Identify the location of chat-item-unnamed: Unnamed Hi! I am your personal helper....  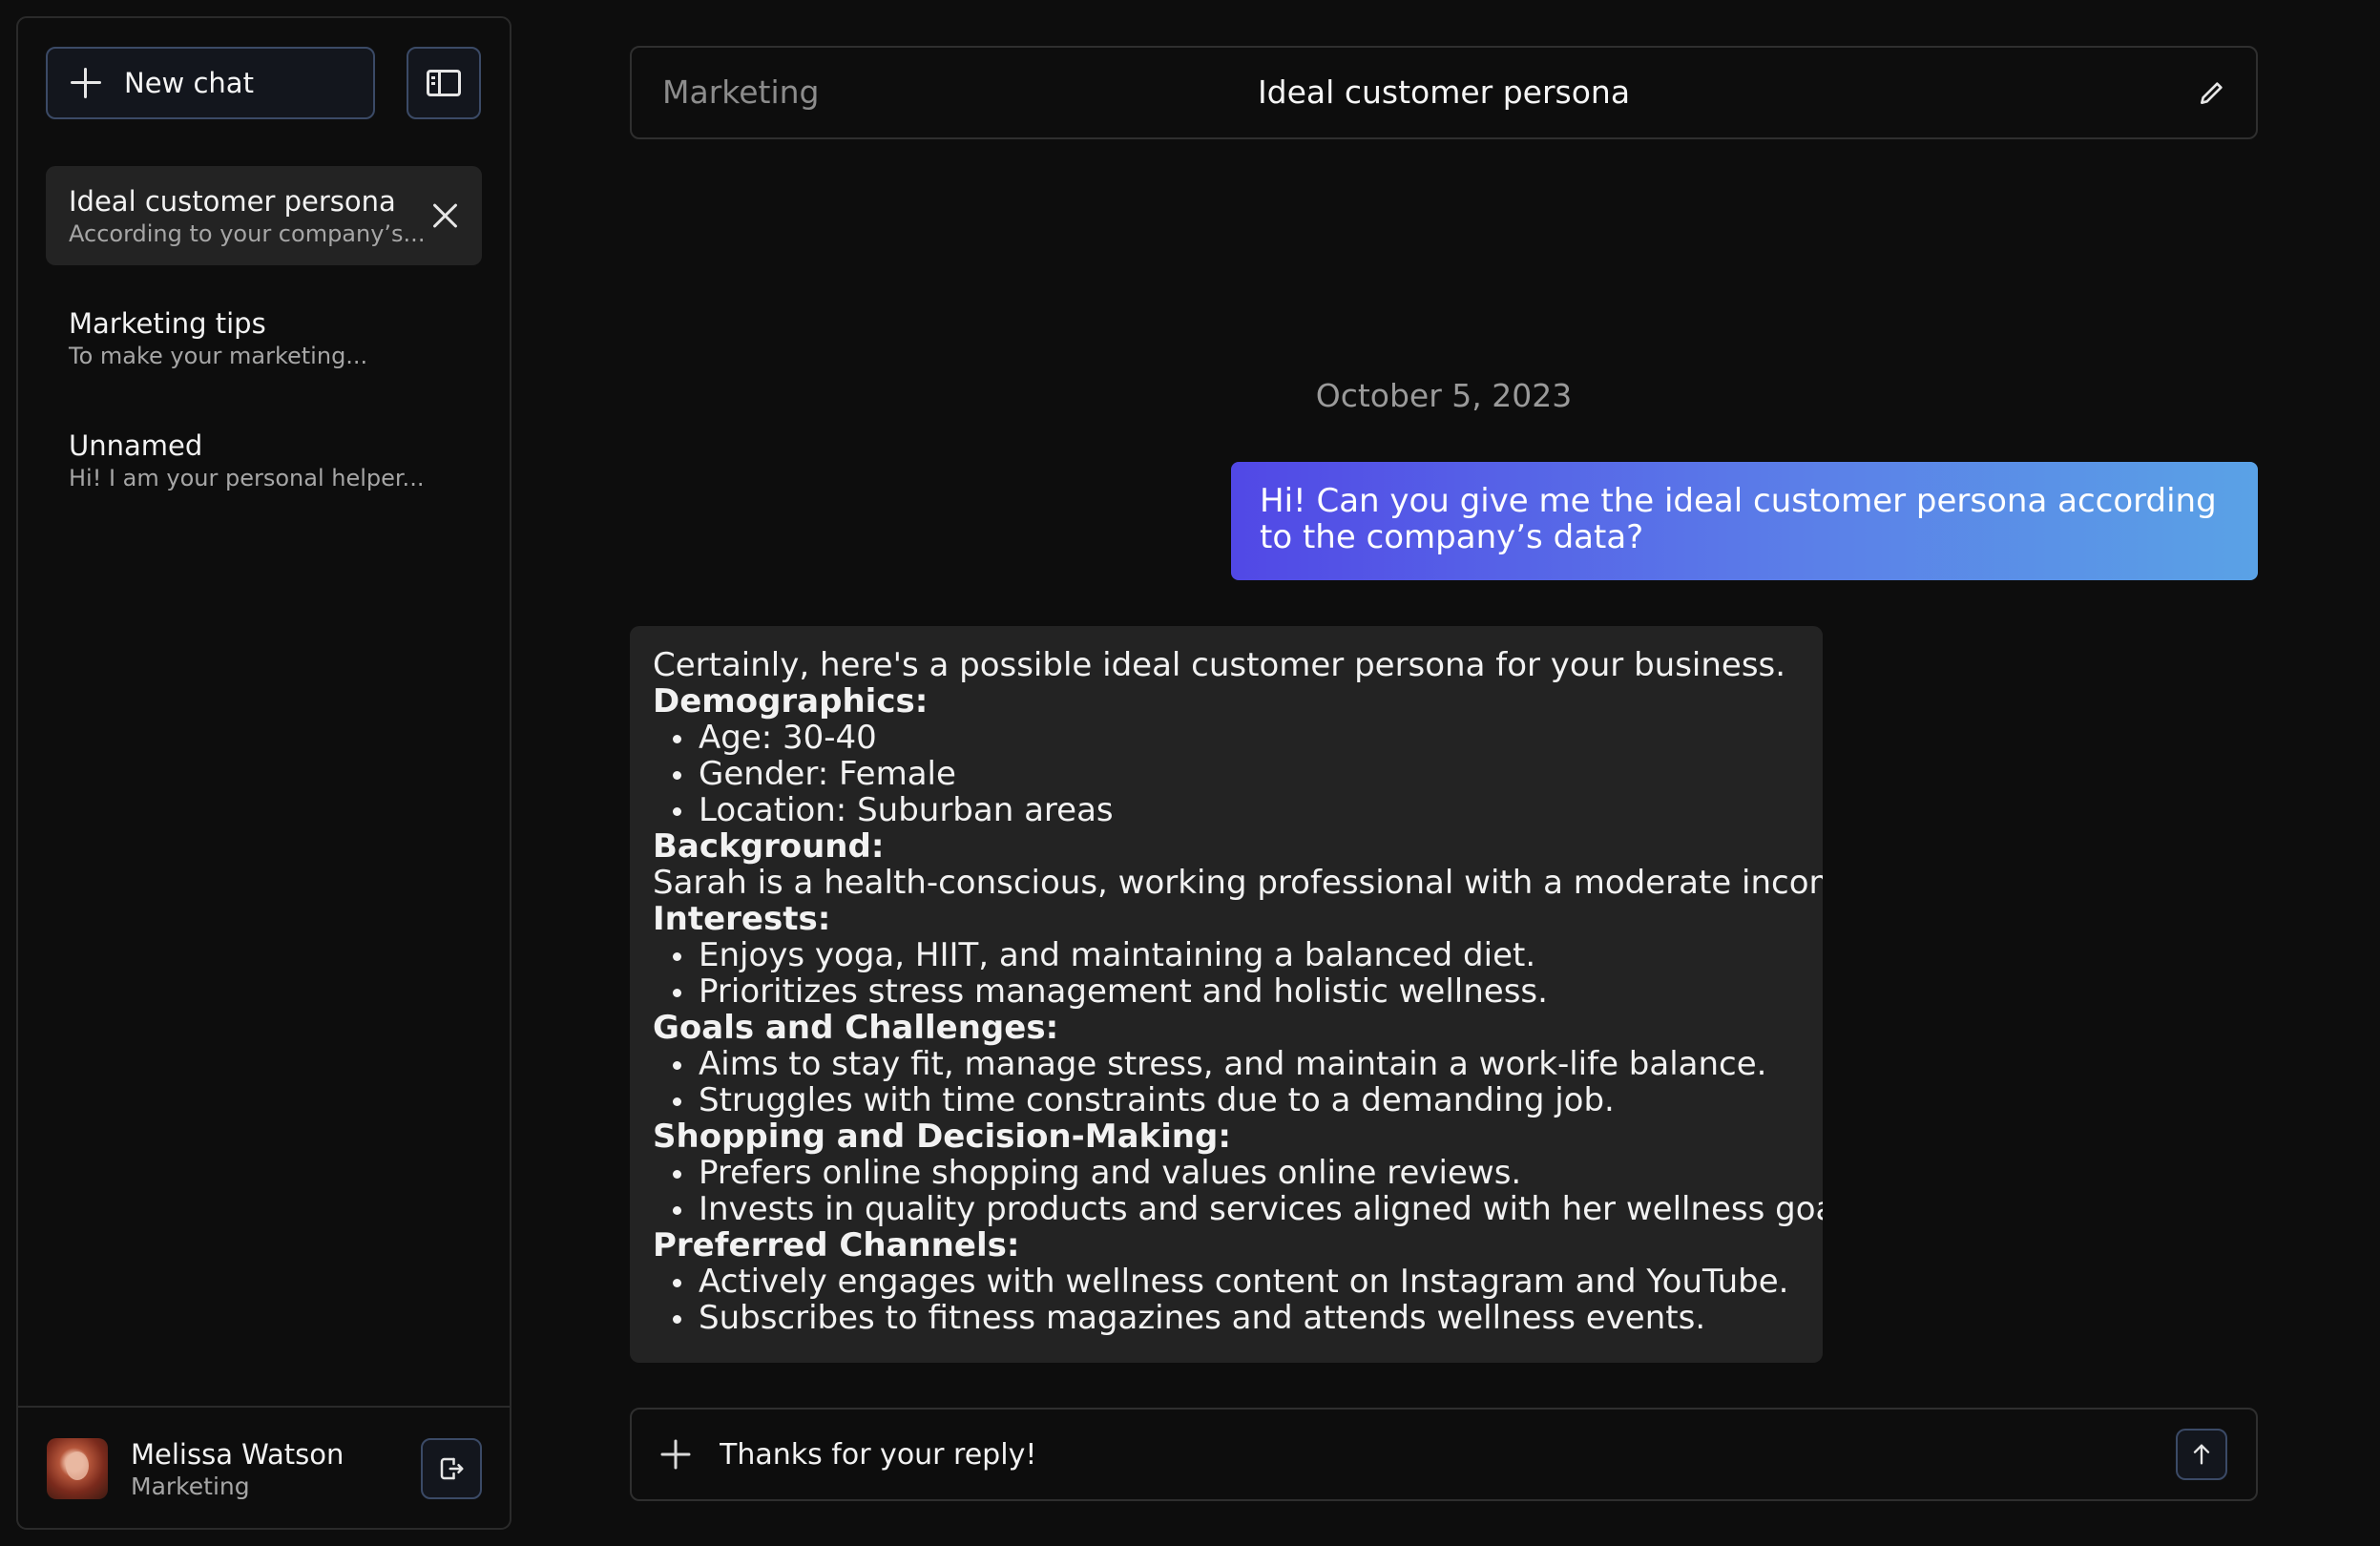
(264, 460).